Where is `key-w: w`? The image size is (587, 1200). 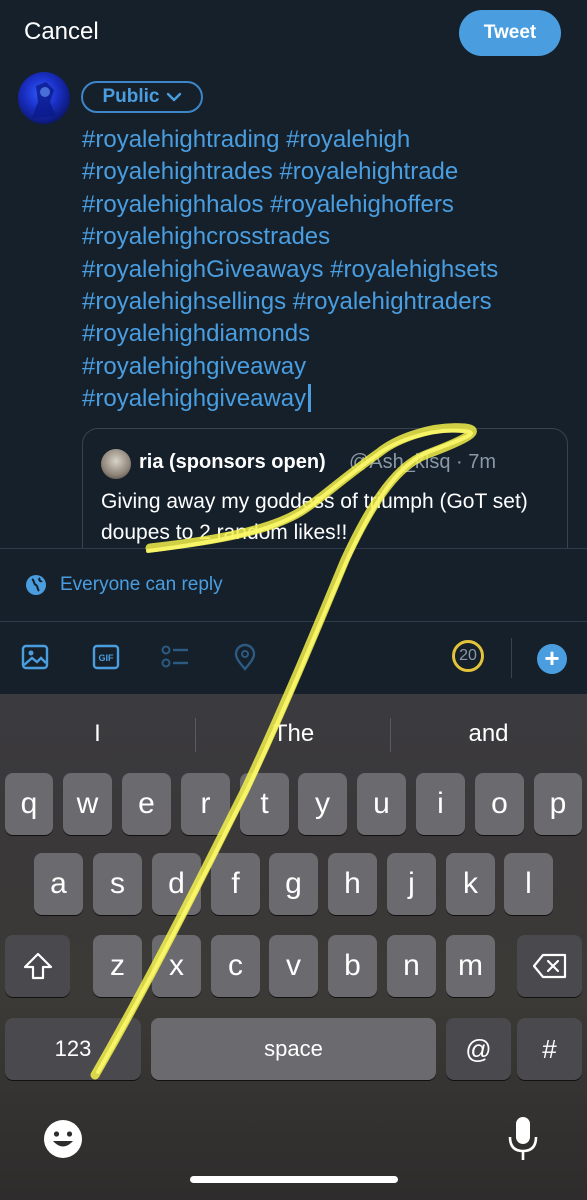 key-w: w is located at coordinates (87, 804).